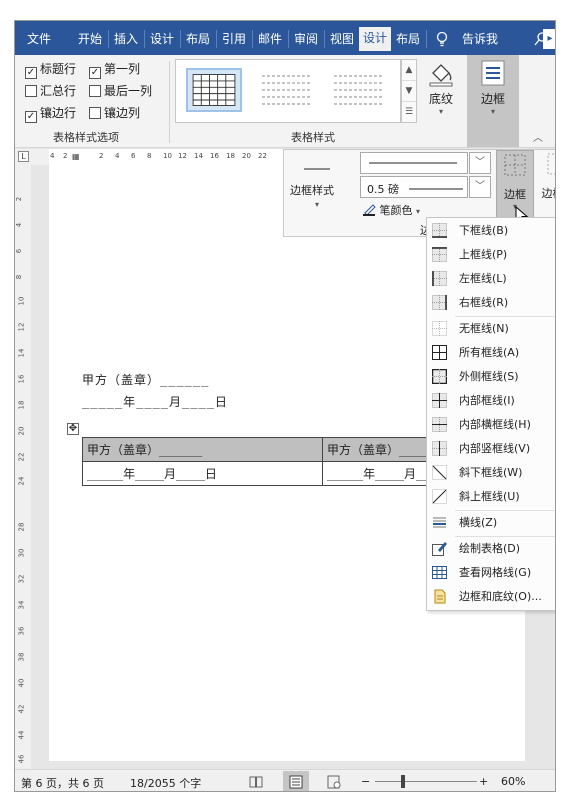  Describe the element at coordinates (214, 90) in the screenshot. I see `table-style-grid-thumb` at that location.